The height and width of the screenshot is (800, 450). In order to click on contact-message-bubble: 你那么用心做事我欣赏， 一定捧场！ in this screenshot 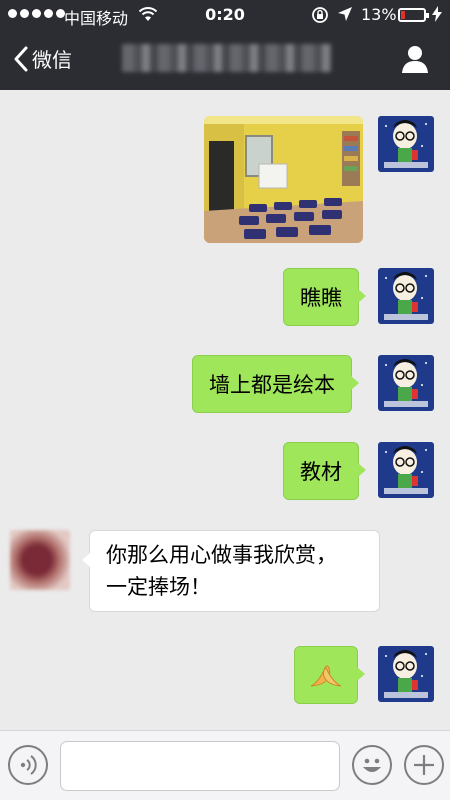, I will do `click(231, 571)`.